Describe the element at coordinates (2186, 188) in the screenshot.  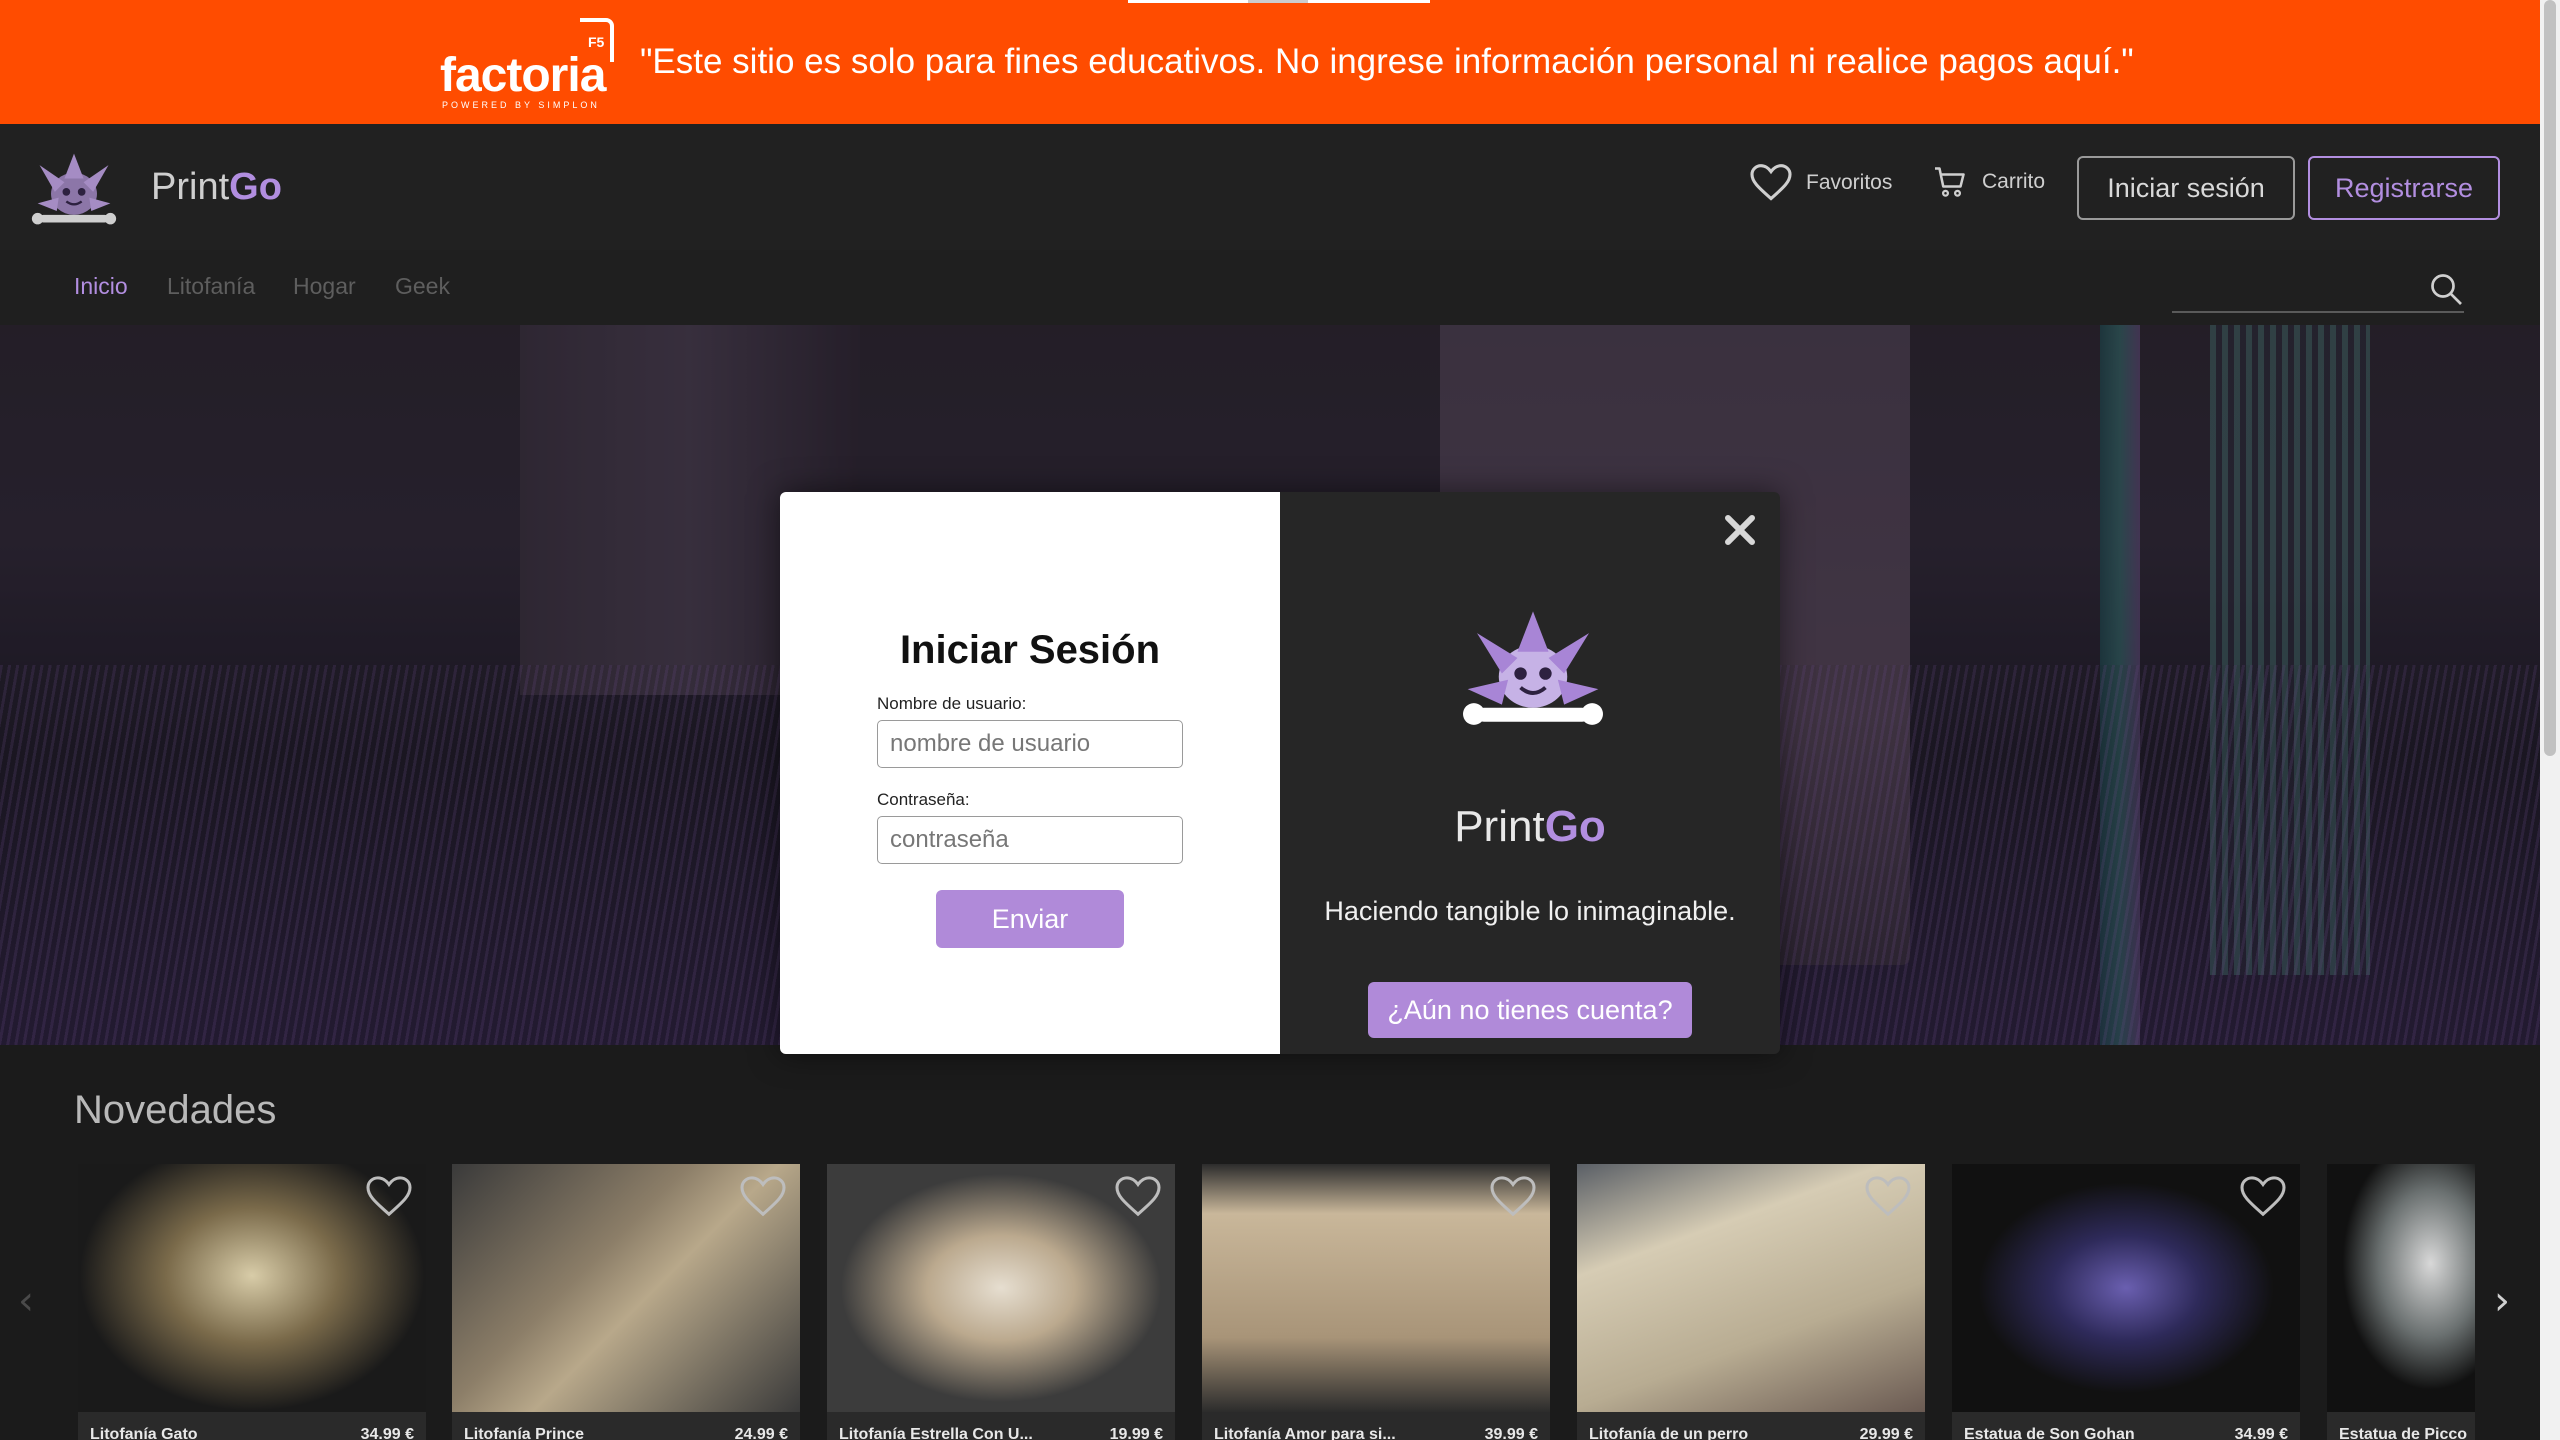
I see `login-button: Iniciar sesión` at that location.